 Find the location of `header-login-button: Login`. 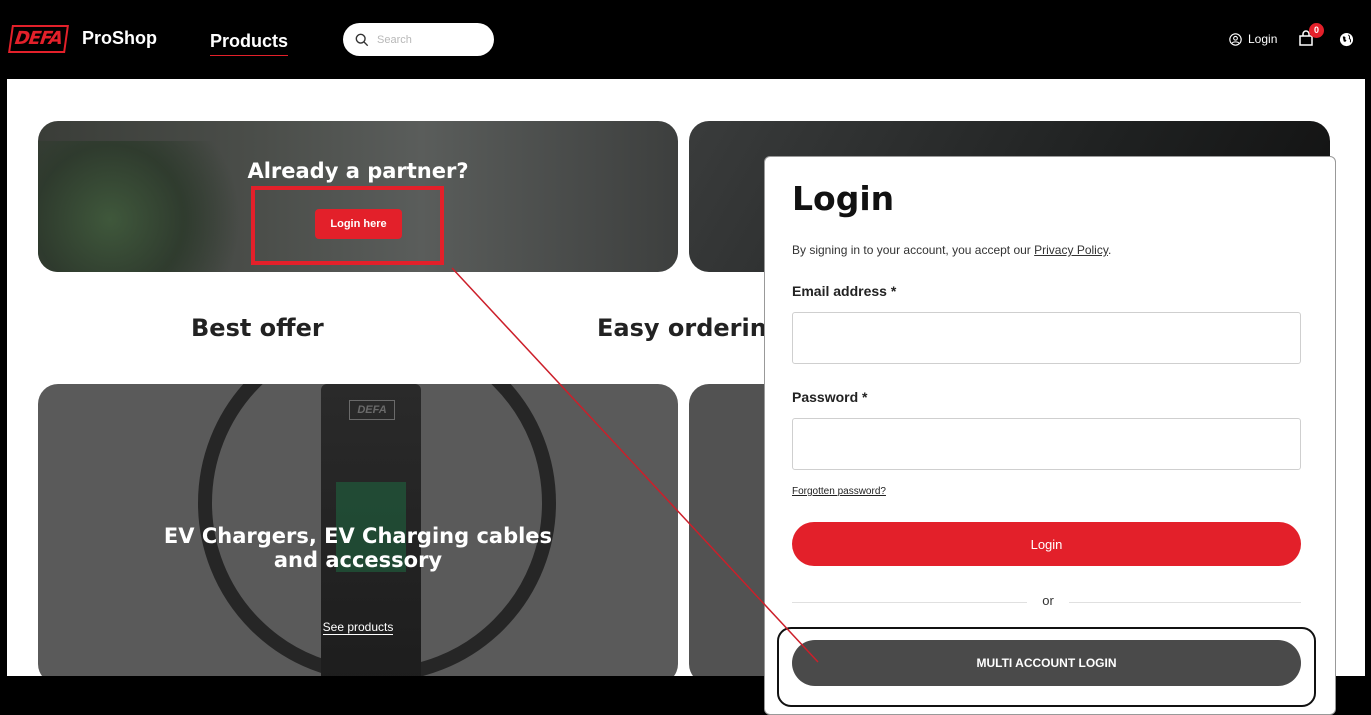

header-login-button: Login is located at coordinates (1253, 39).